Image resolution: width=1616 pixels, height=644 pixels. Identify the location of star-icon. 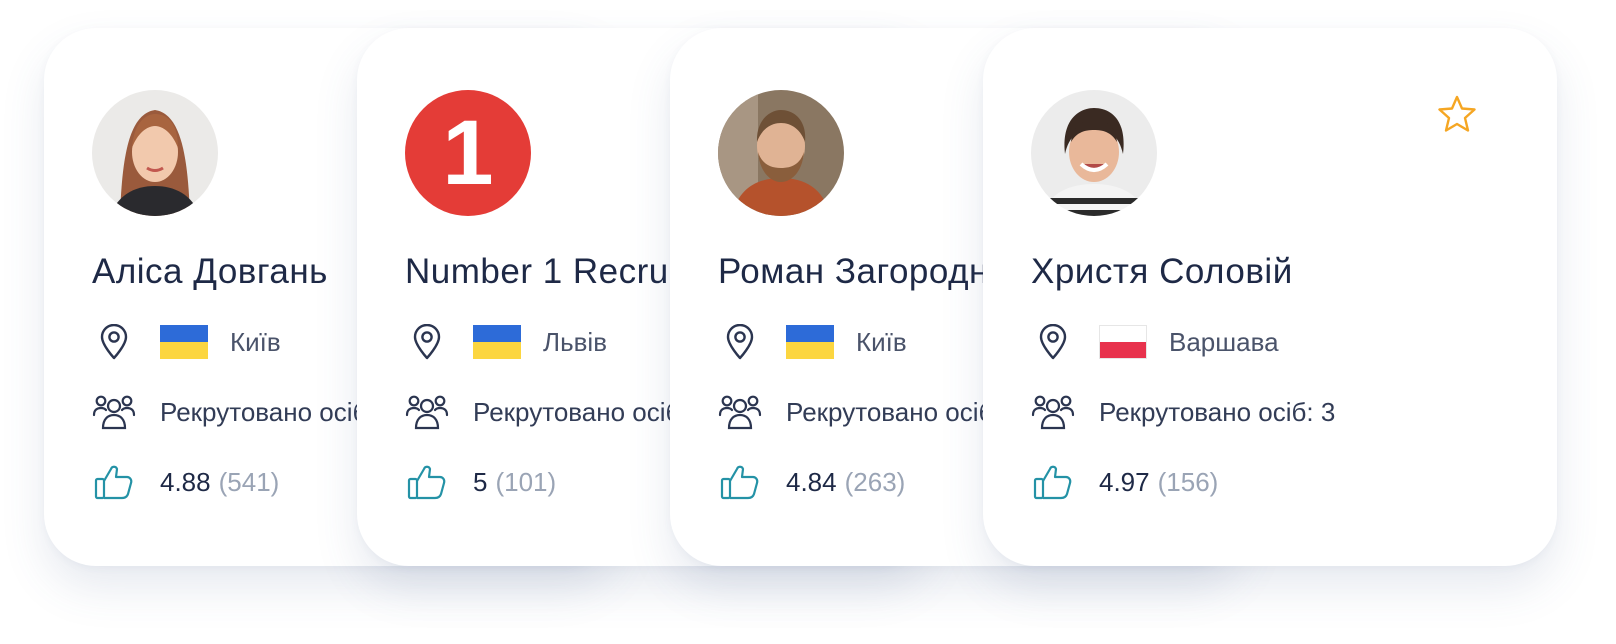
(1457, 114).